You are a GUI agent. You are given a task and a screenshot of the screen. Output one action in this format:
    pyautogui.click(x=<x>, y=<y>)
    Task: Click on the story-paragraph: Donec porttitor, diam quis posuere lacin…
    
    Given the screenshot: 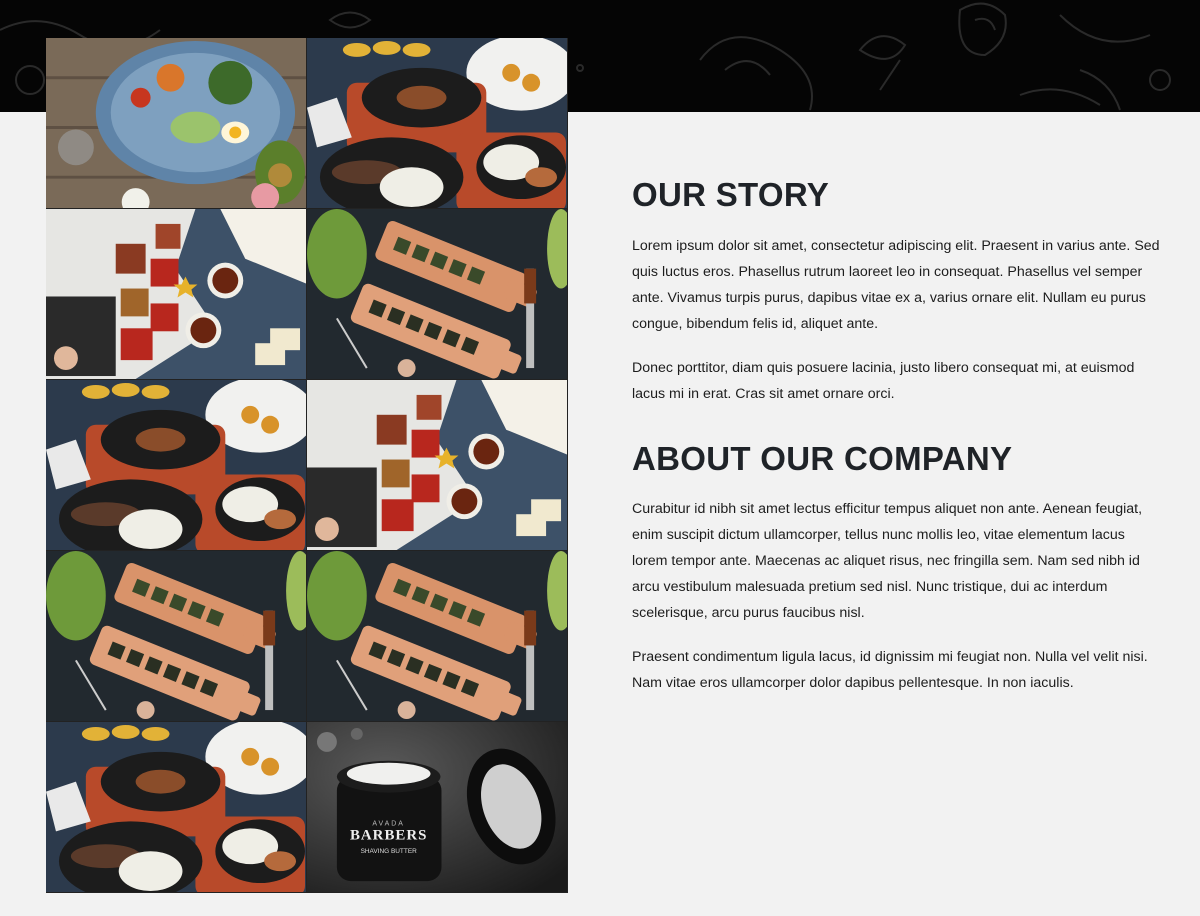 What is the action you would take?
    pyautogui.click(x=883, y=380)
    